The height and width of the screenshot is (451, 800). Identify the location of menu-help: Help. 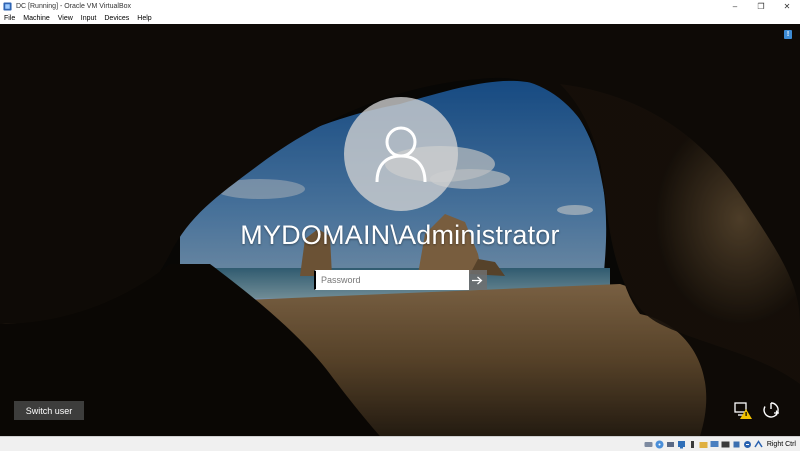
(144, 18).